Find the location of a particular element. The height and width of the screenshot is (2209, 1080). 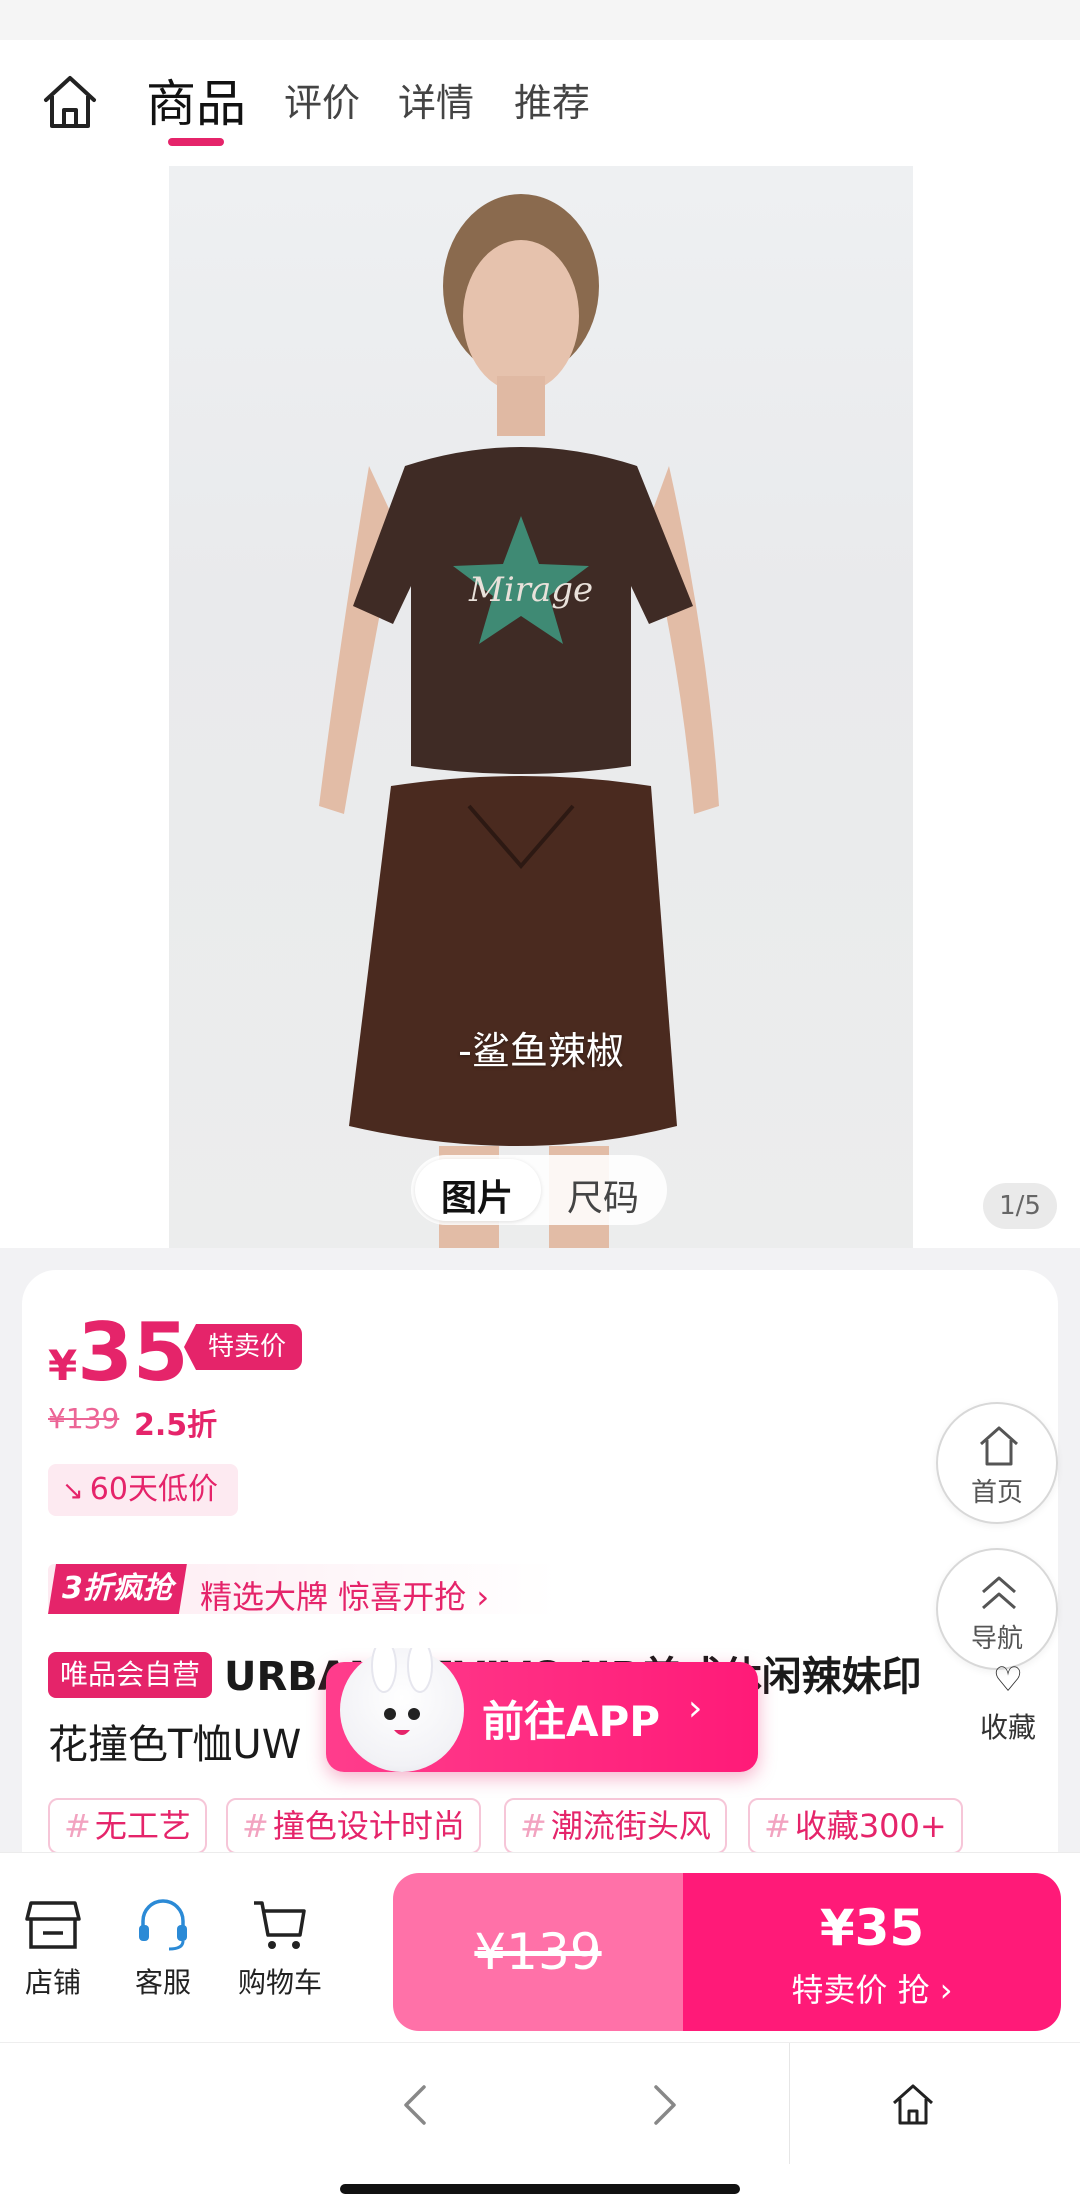

bottom-action-bar: 店铺 客服 购物车 ¥139 ¥35 特卖价 抢 › is located at coordinates (540, 1947).